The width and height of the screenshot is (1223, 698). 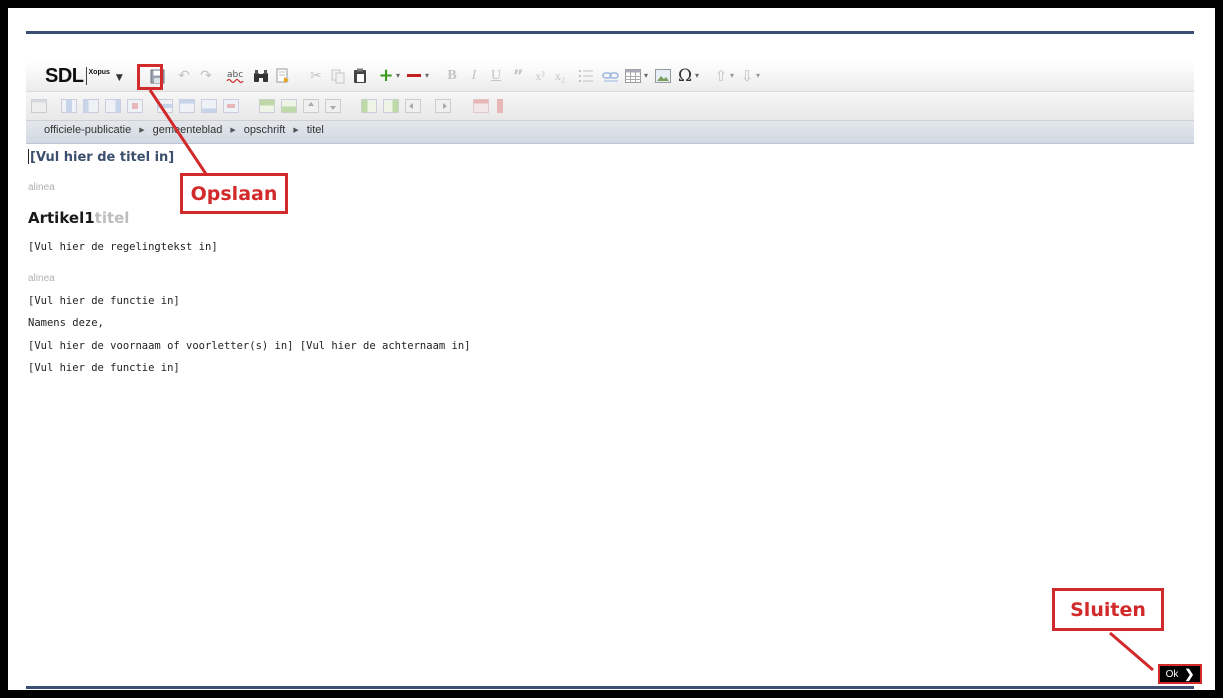 What do you see at coordinates (333, 106) in the screenshot?
I see `split-down-icon` at bounding box center [333, 106].